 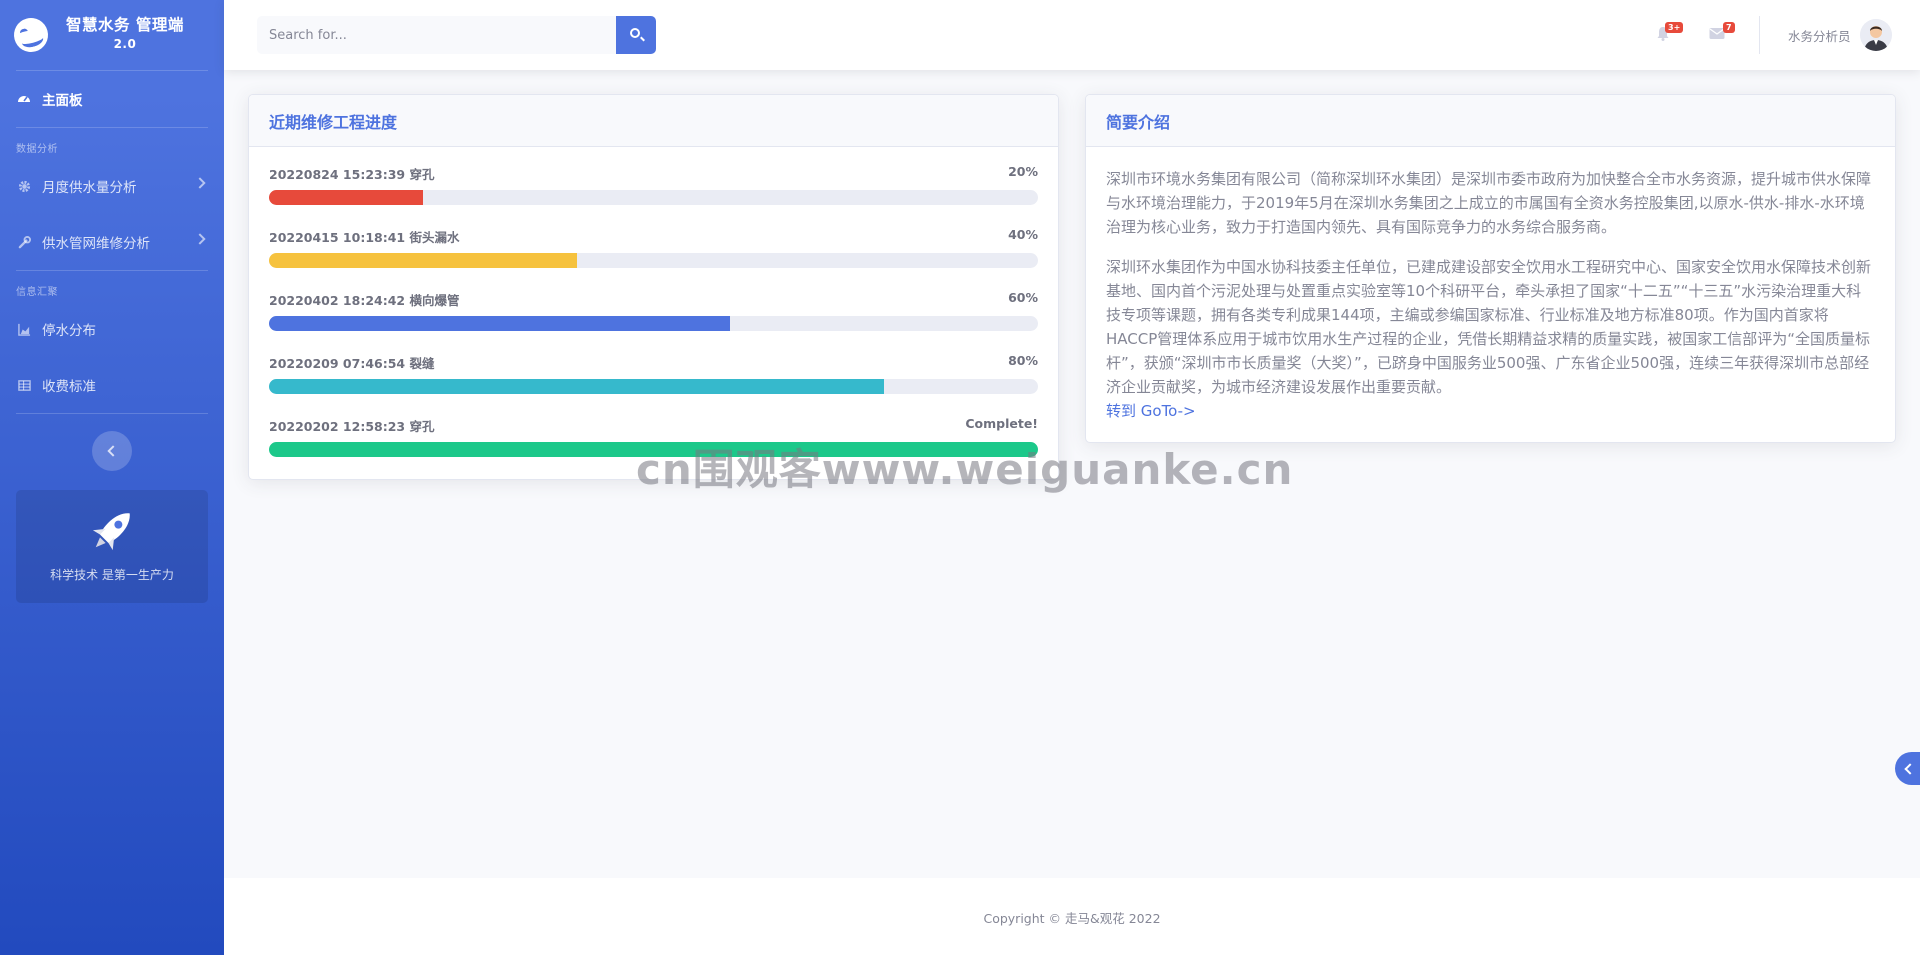 I want to click on progress-item: 20220824 15:23:39 穿孔 20%, so click(x=653, y=195).